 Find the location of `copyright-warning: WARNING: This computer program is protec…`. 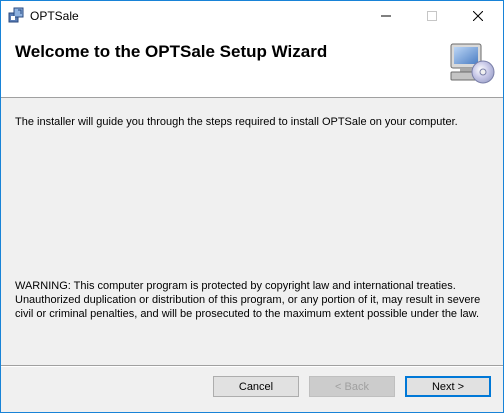

copyright-warning: WARNING: This computer program is protec… is located at coordinates (248, 300).